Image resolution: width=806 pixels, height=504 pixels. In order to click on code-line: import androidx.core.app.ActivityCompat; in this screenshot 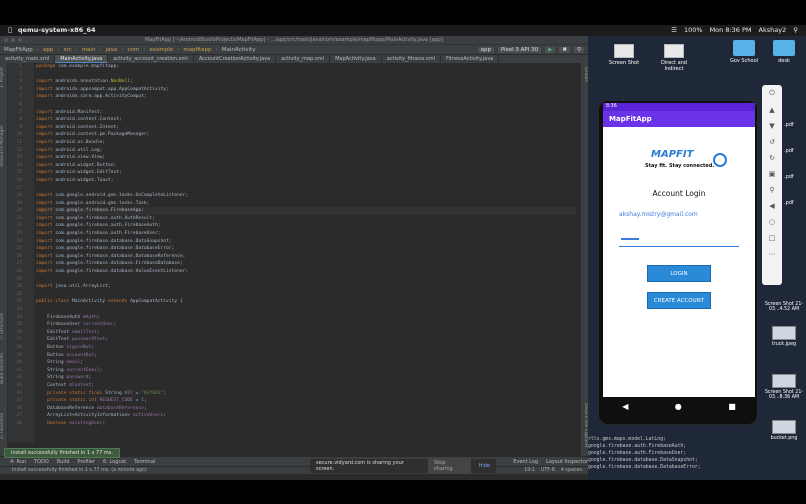, I will do `click(306, 97)`.